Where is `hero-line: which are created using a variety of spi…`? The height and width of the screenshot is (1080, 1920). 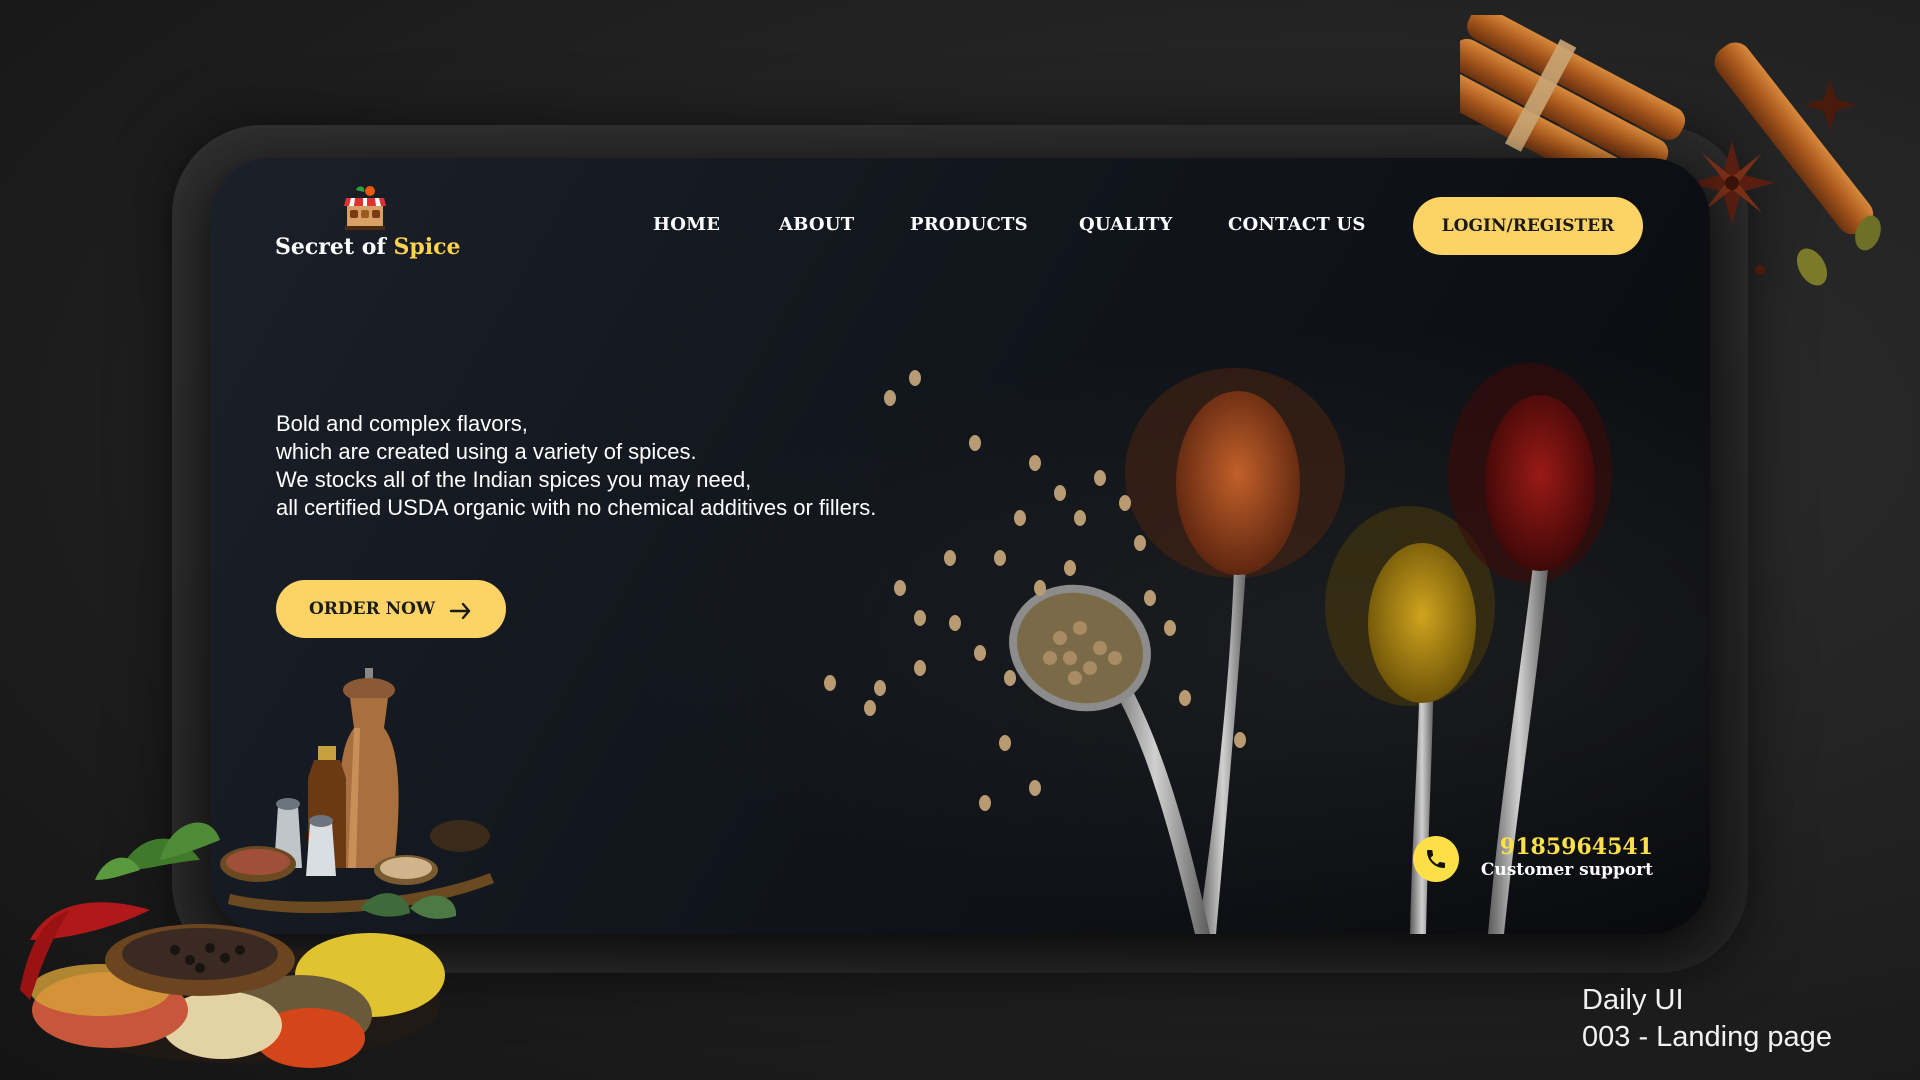 hero-line: which are created using a variety of spi… is located at coordinates (486, 451).